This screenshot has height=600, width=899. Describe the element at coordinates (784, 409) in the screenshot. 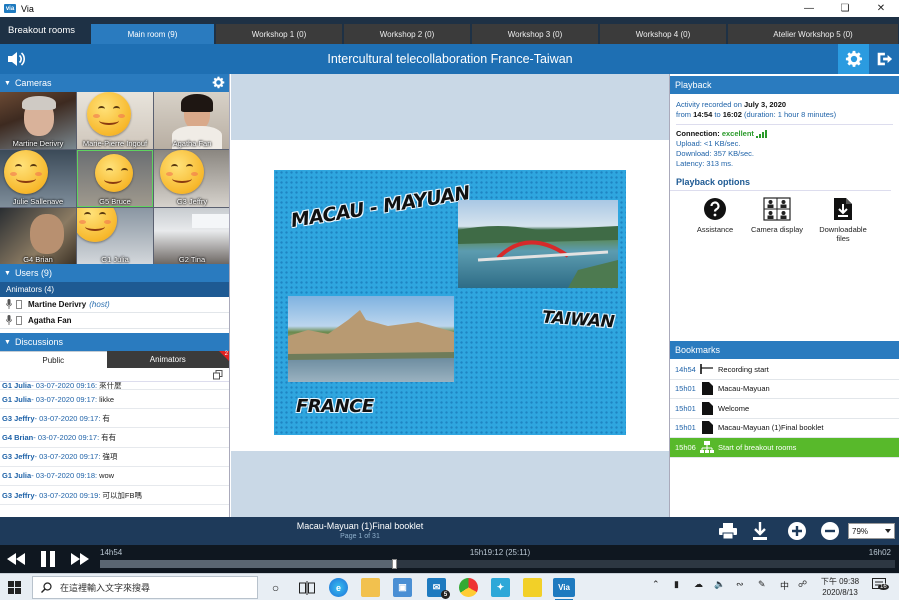

I see `bookmark-row: 15h01 Welcome` at that location.